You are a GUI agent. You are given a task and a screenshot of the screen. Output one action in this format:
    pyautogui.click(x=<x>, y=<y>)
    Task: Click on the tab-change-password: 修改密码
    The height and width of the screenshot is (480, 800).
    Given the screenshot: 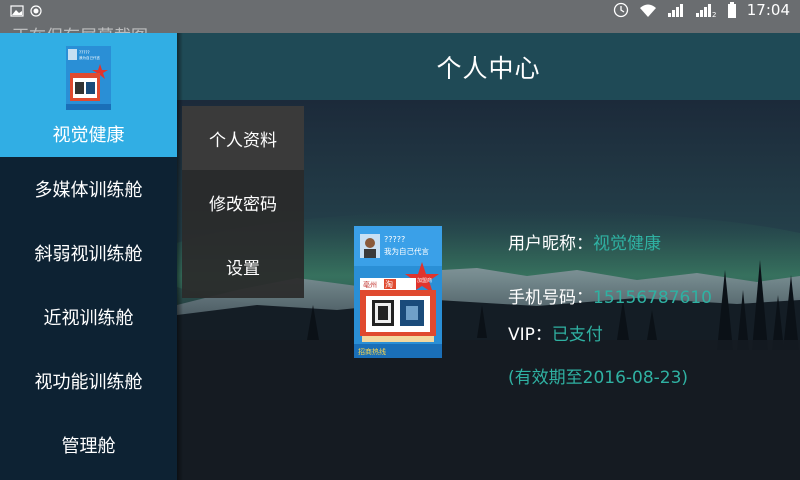 What is the action you would take?
    pyautogui.click(x=243, y=202)
    